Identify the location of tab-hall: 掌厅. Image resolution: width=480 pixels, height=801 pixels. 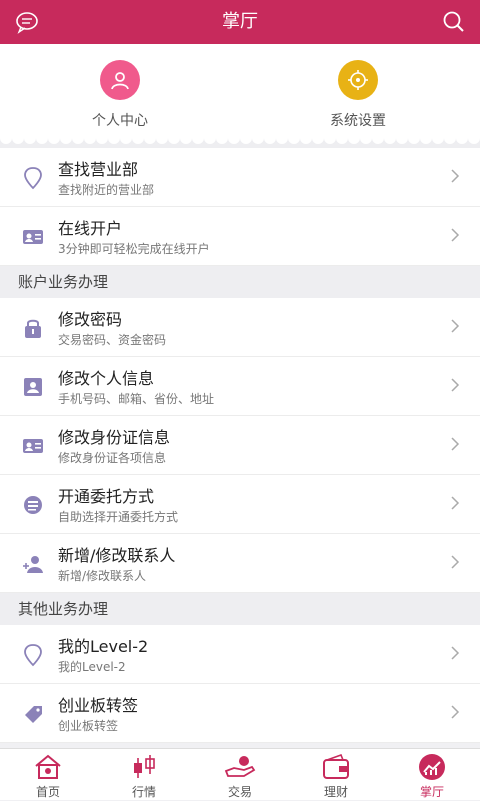
(432, 775).